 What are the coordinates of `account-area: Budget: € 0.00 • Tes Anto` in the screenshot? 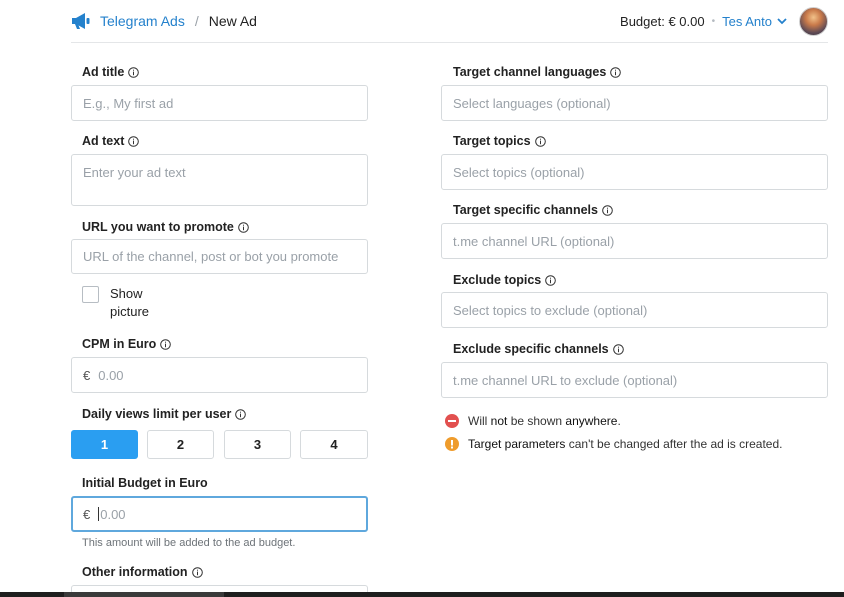 It's located at (724, 21).